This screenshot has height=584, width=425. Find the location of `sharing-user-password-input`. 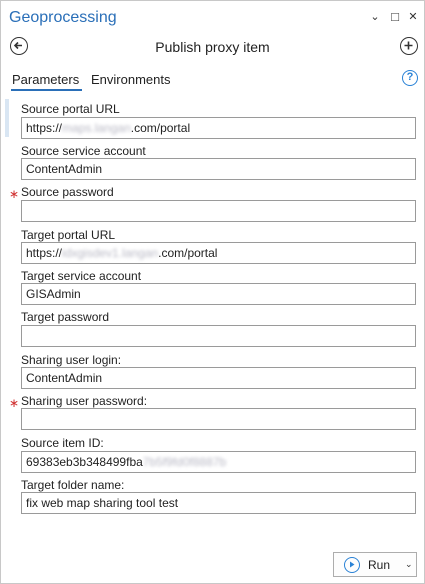

sharing-user-password-input is located at coordinates (218, 419).